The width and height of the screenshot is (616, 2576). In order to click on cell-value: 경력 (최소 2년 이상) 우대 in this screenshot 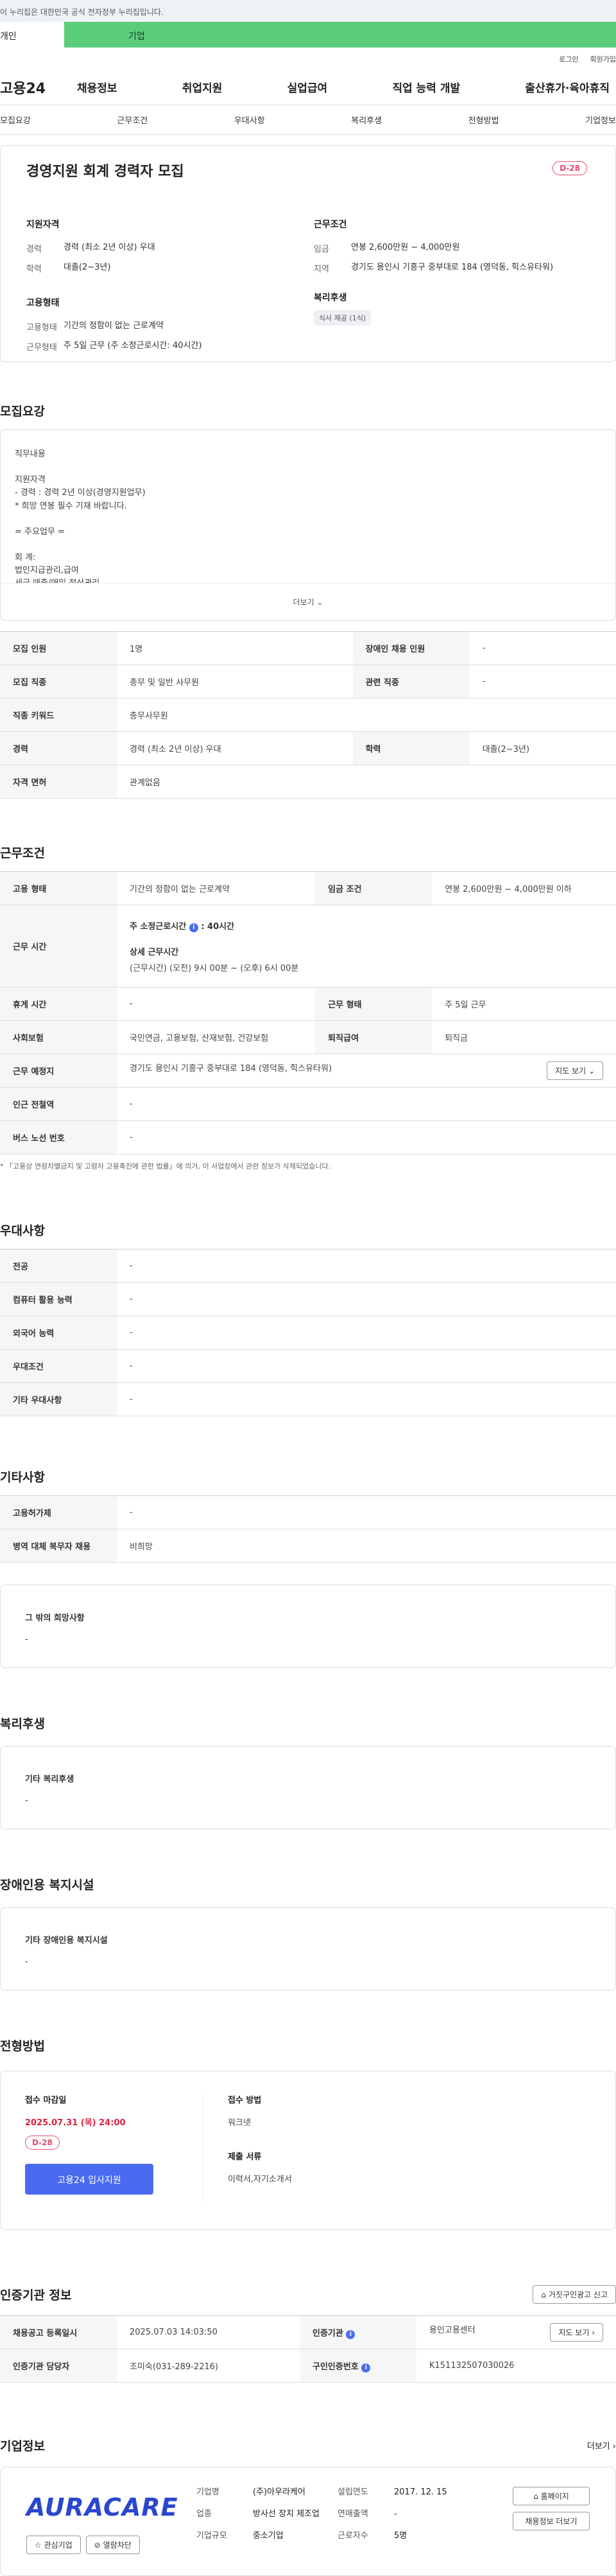, I will do `click(235, 748)`.